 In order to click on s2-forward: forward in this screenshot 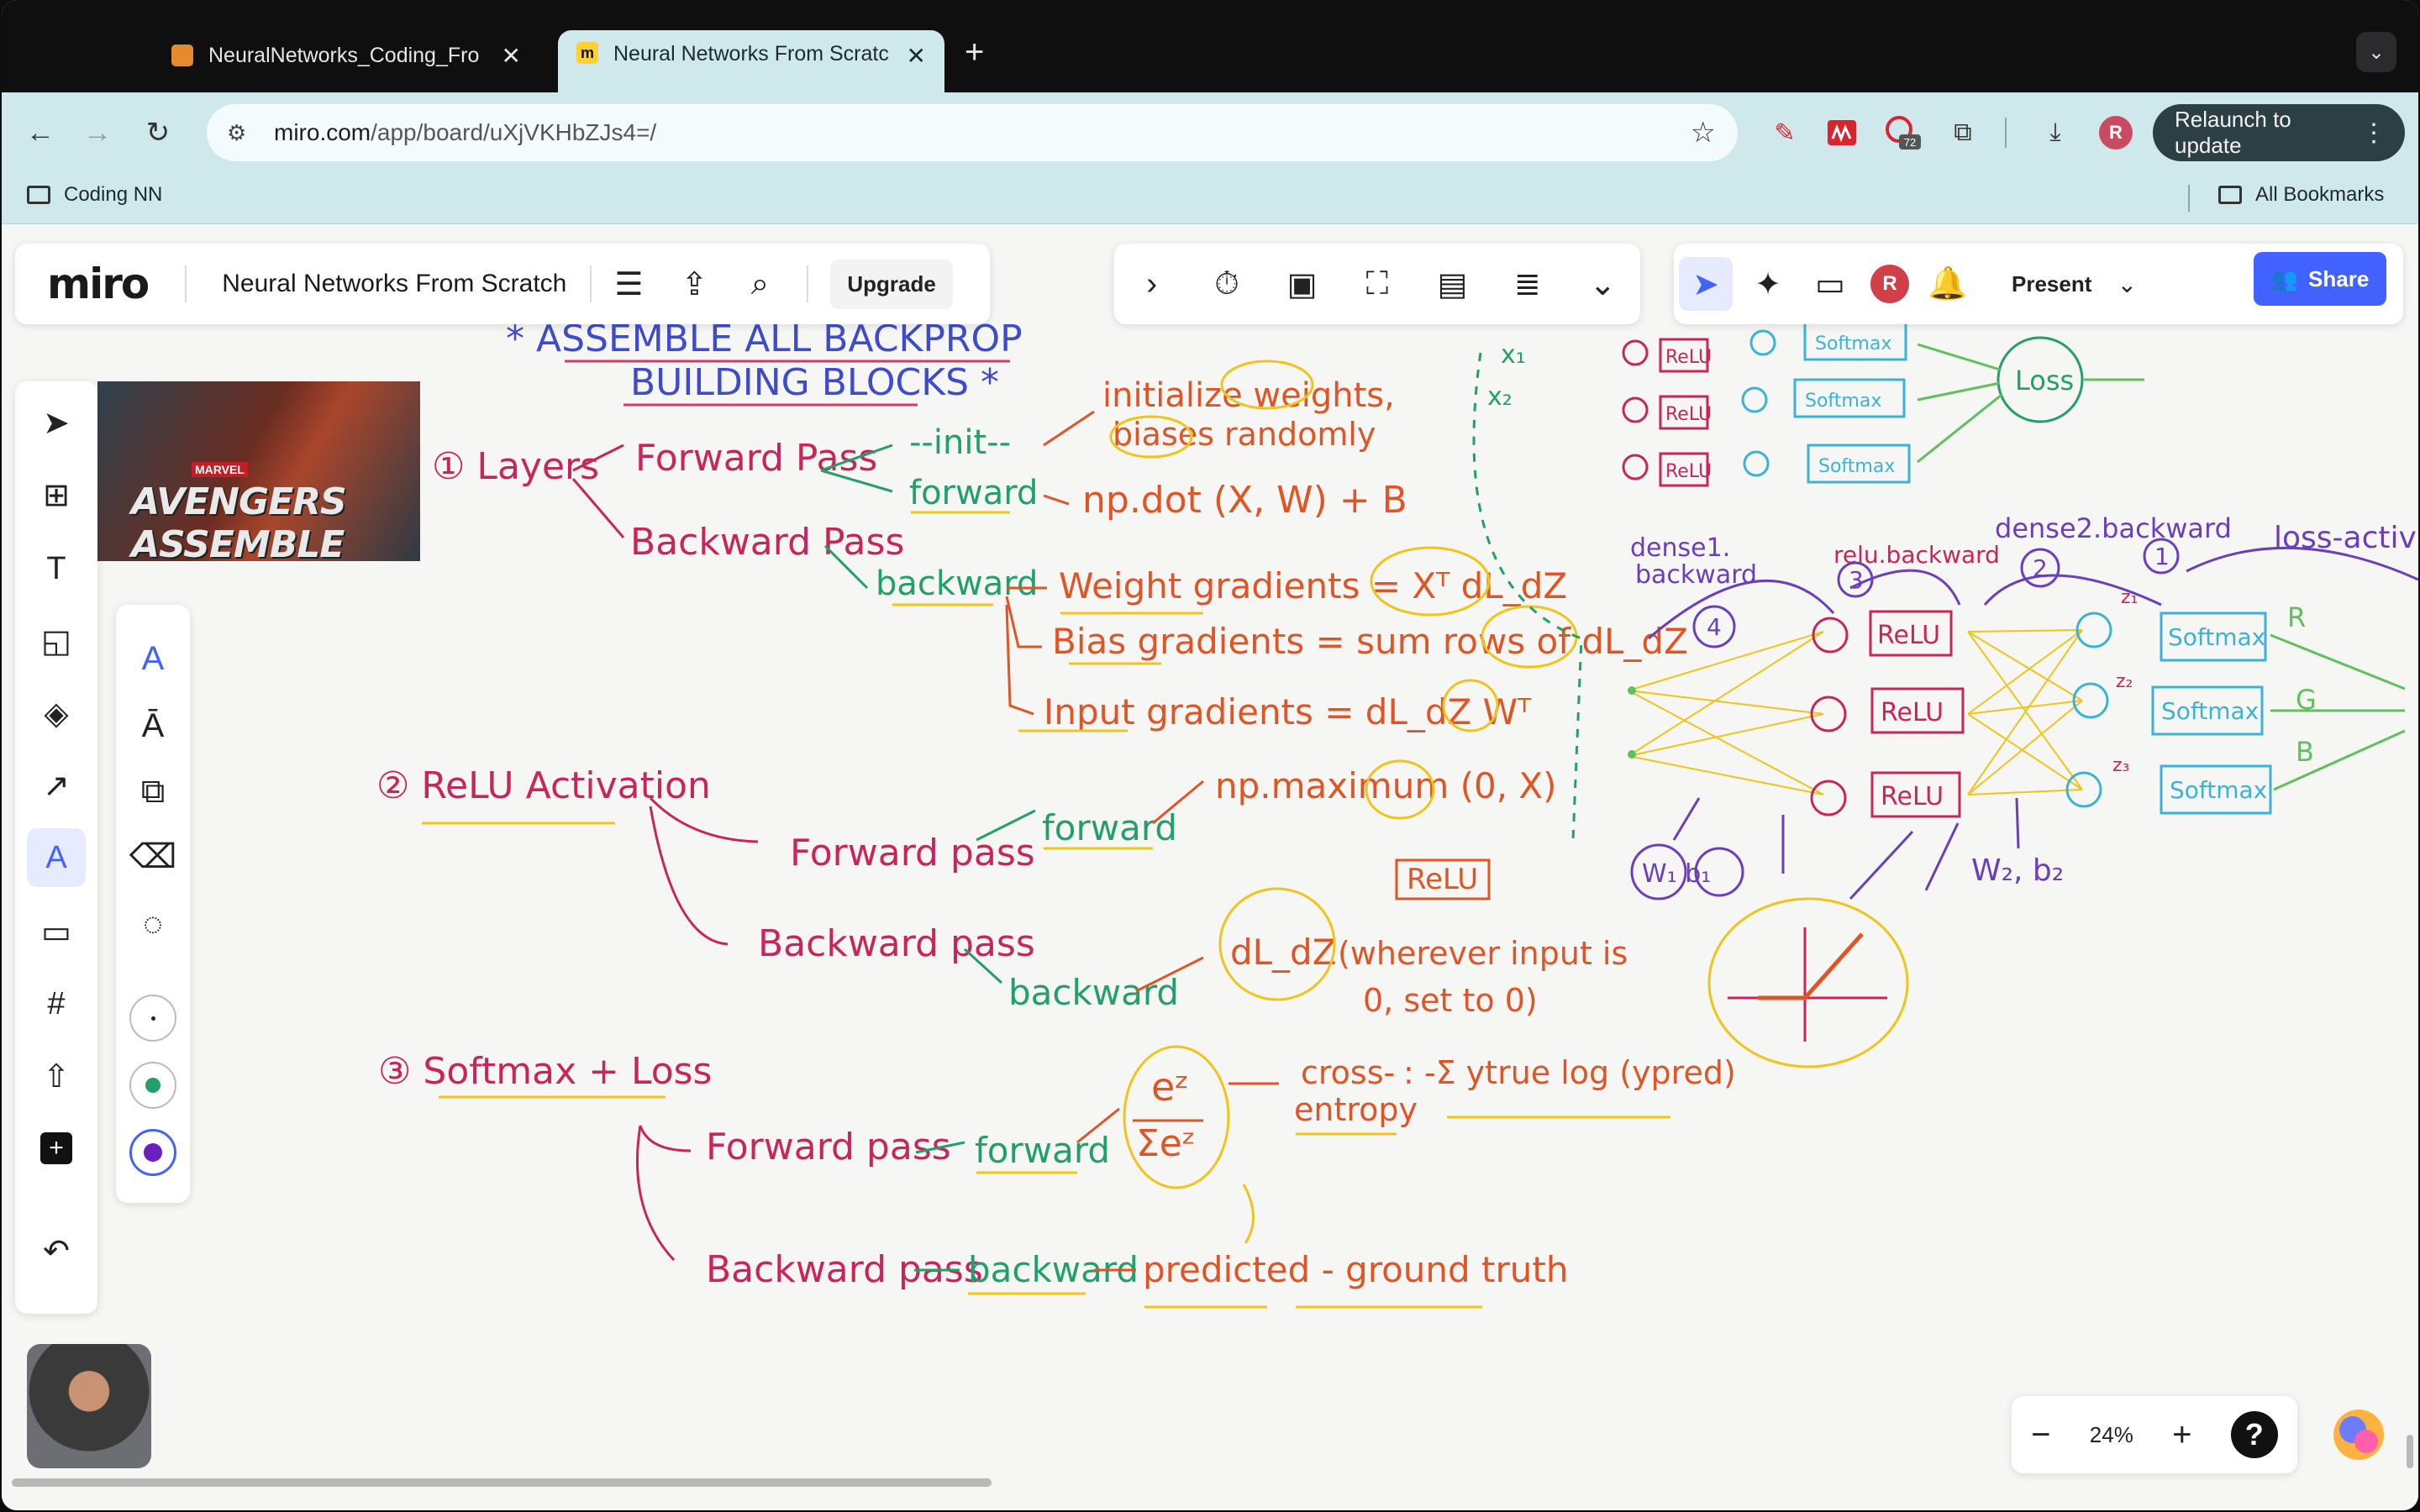, I will do `click(1109, 827)`.